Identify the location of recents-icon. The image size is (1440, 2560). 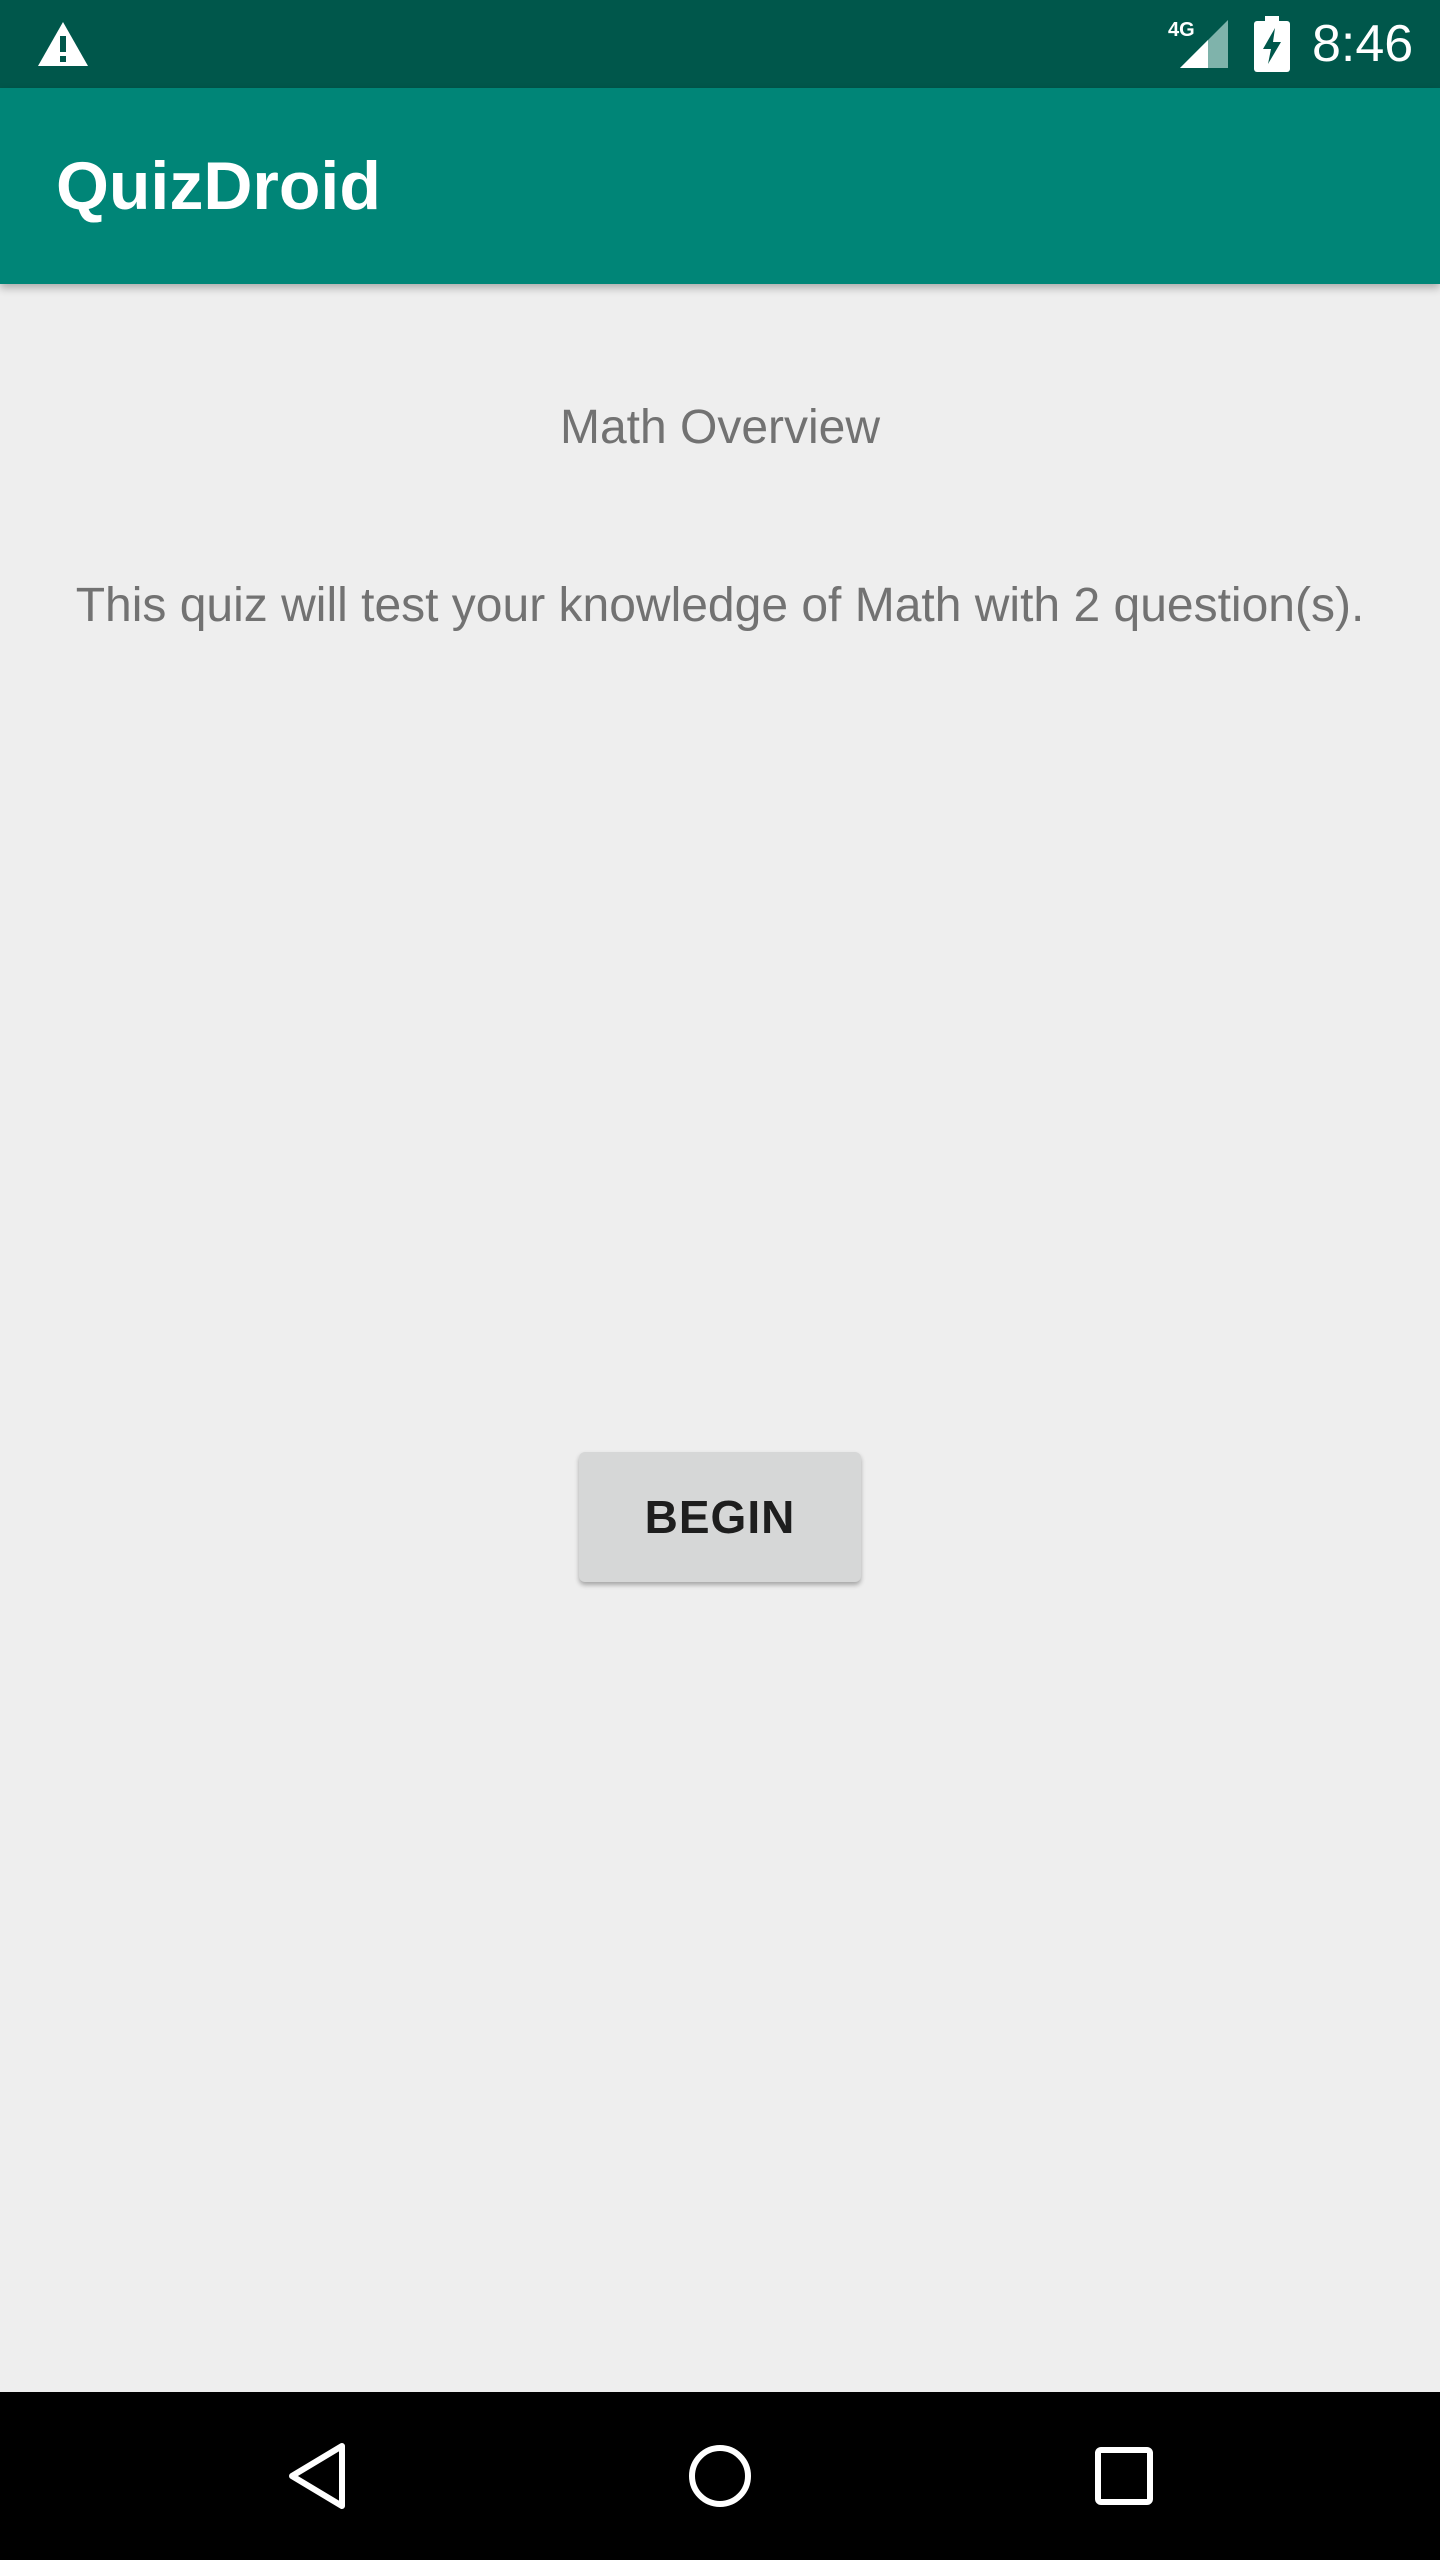
(1124, 2476).